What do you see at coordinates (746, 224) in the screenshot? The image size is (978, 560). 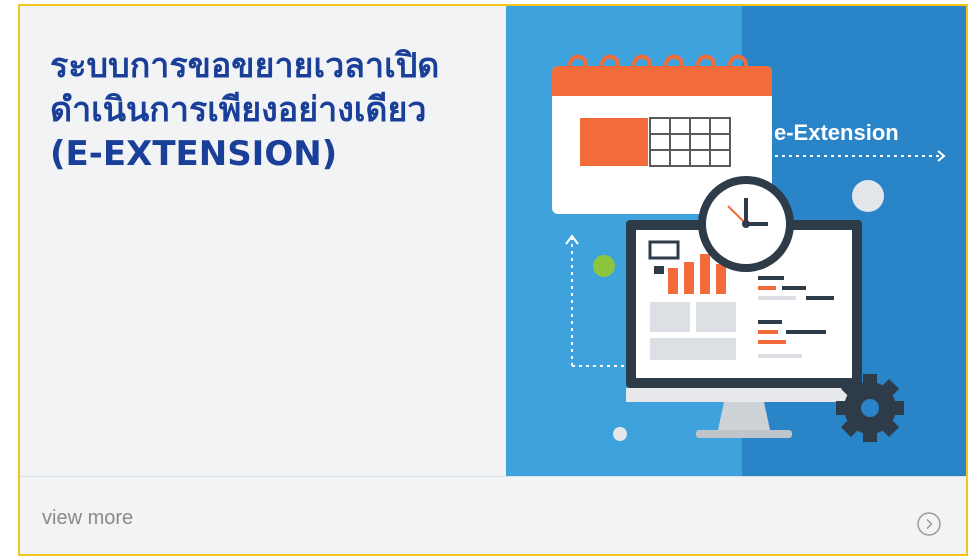 I see `clock-icon` at bounding box center [746, 224].